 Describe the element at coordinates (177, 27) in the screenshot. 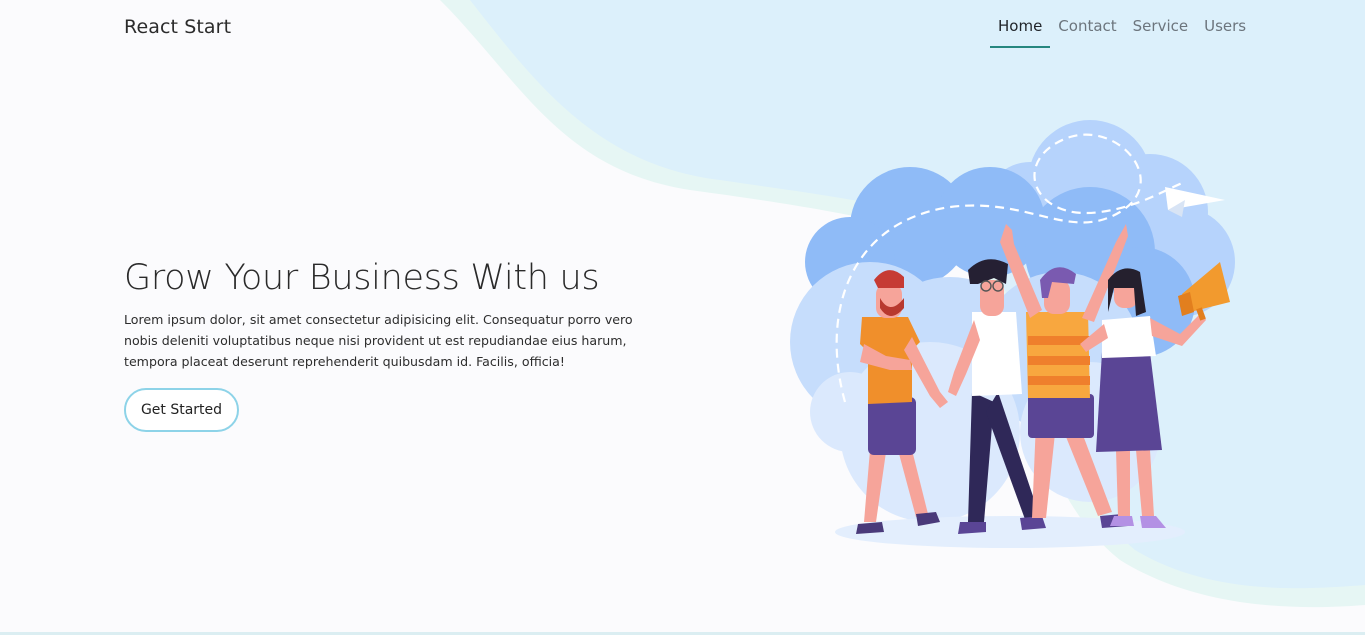

I see `brand-logo: React Start` at that location.